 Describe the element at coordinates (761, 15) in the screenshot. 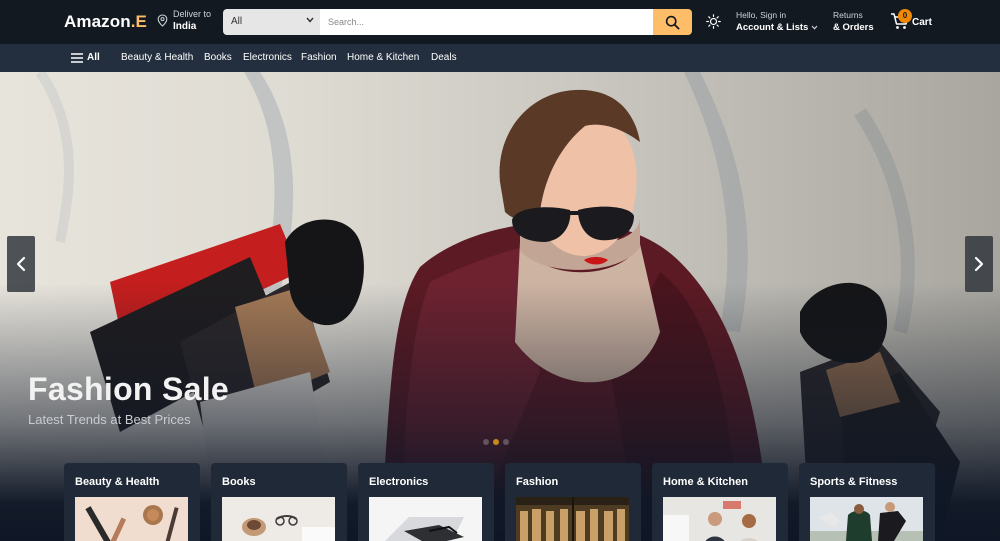

I see `account-greeting: Hello, Sign in` at that location.